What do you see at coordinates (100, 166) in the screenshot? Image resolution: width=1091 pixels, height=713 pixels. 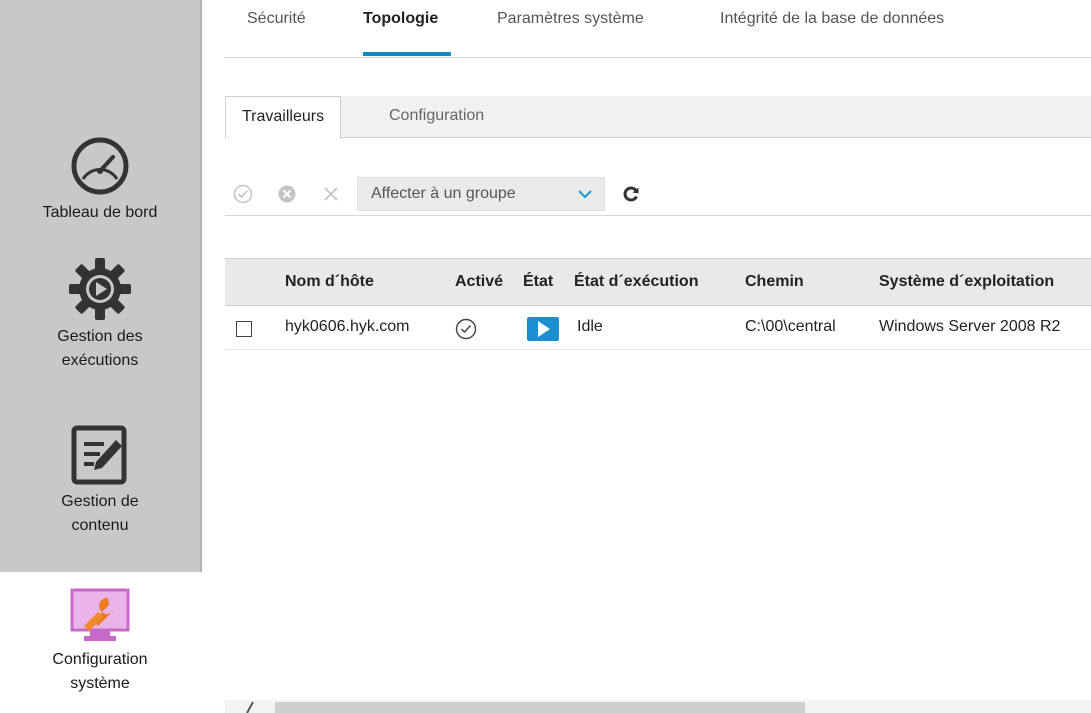 I see `dashboard-gauge-icon` at bounding box center [100, 166].